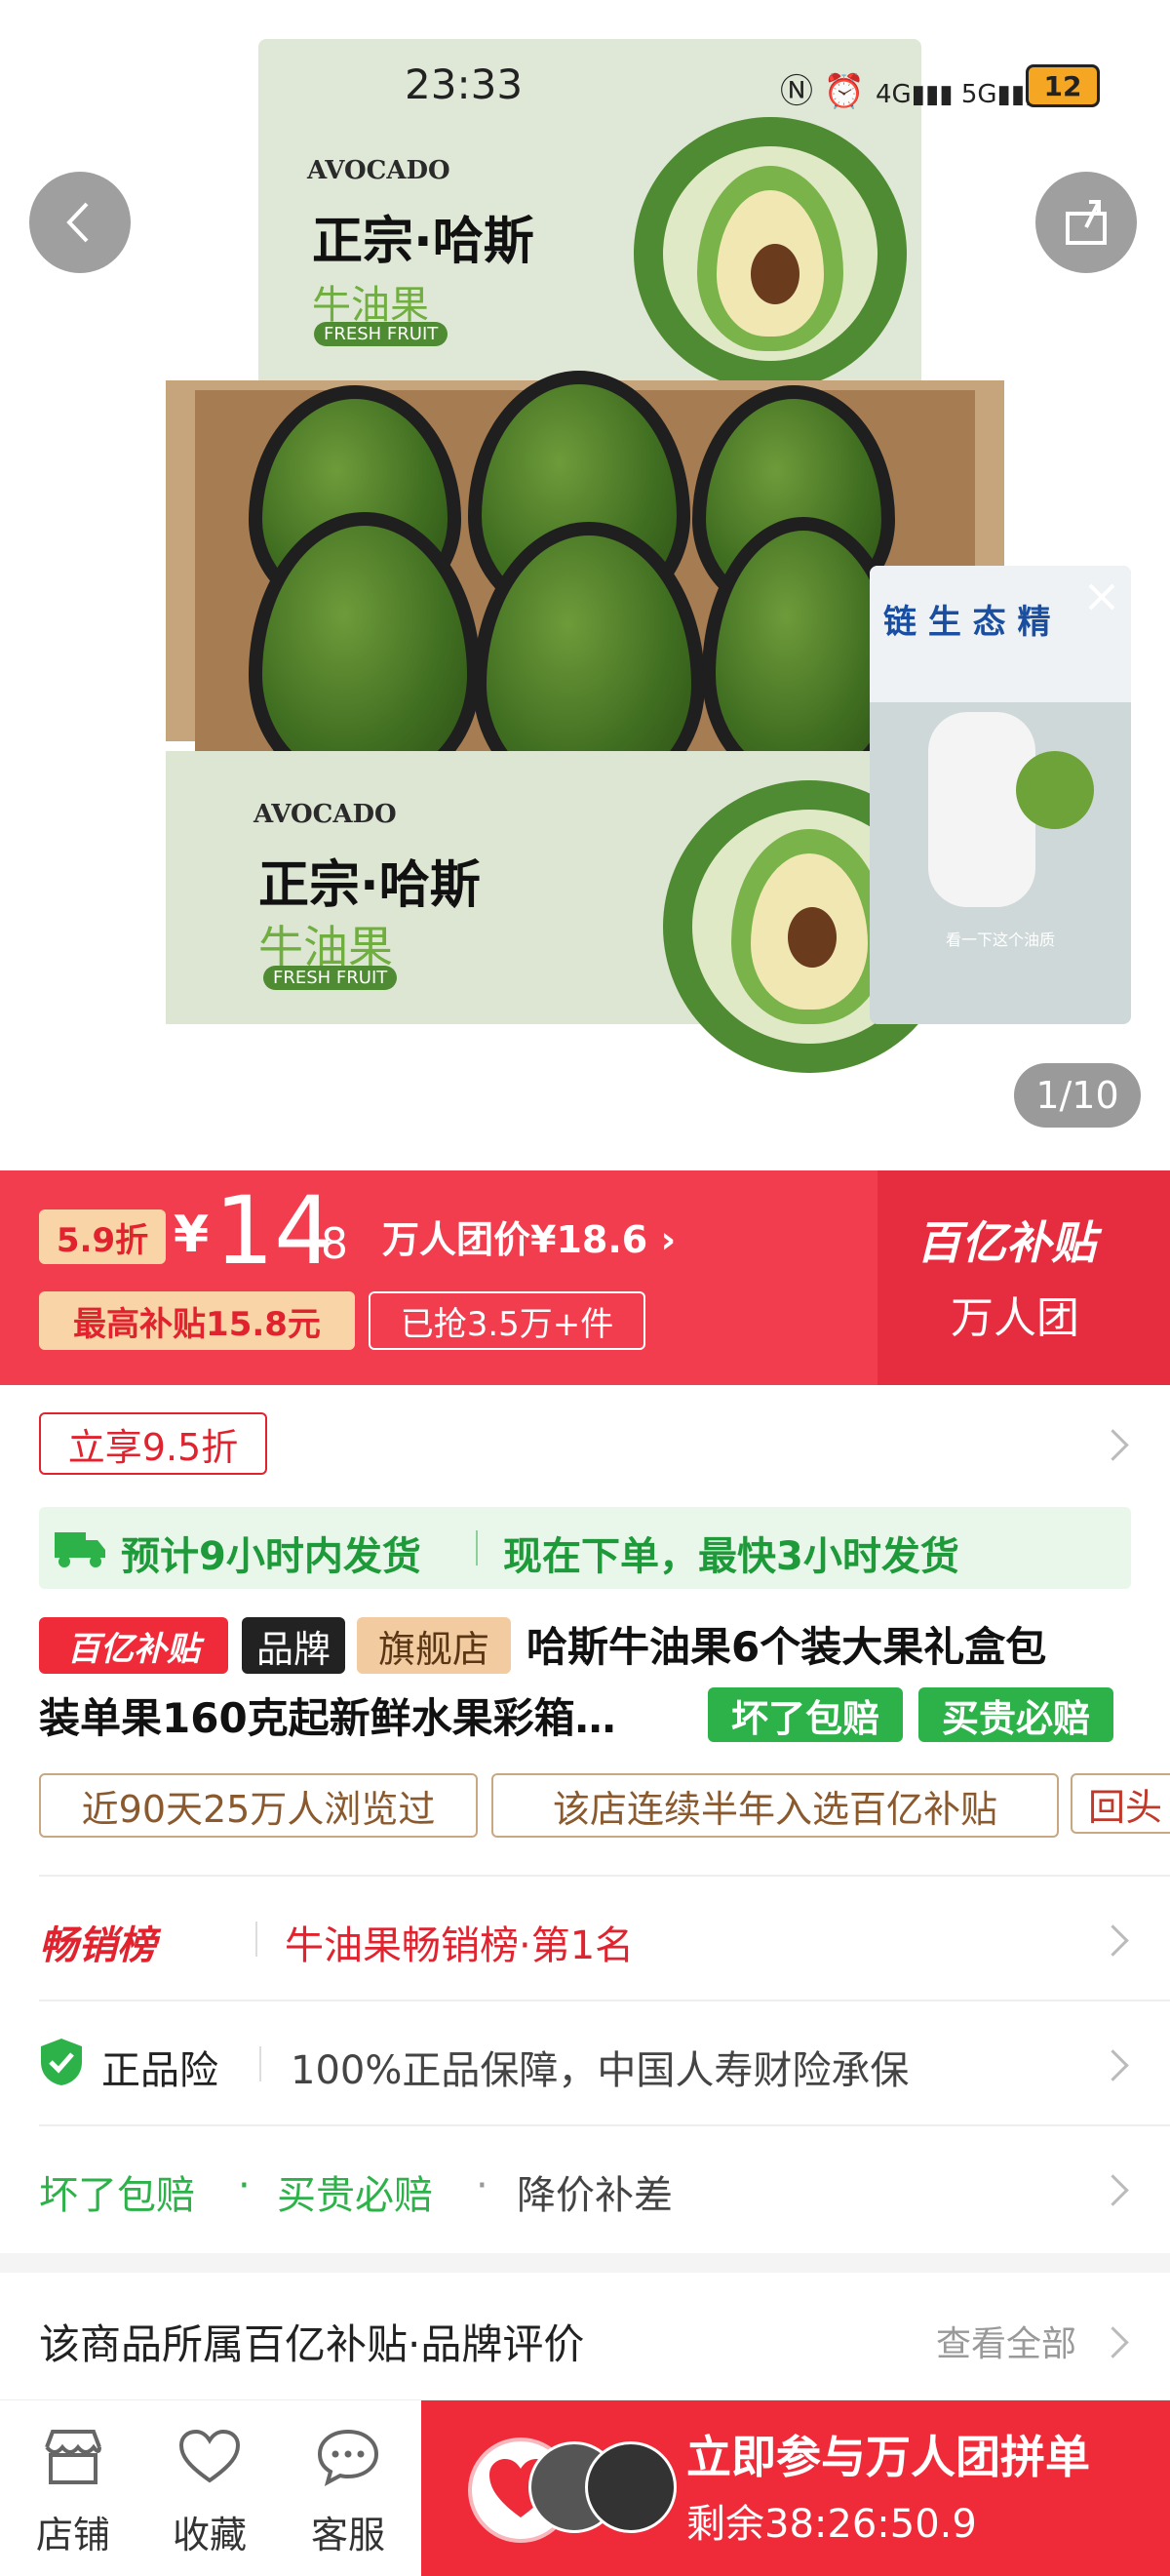 This screenshot has height=2576, width=1170. I want to click on shipping-fast: 现在下单，最快3小时发货, so click(731, 1556).